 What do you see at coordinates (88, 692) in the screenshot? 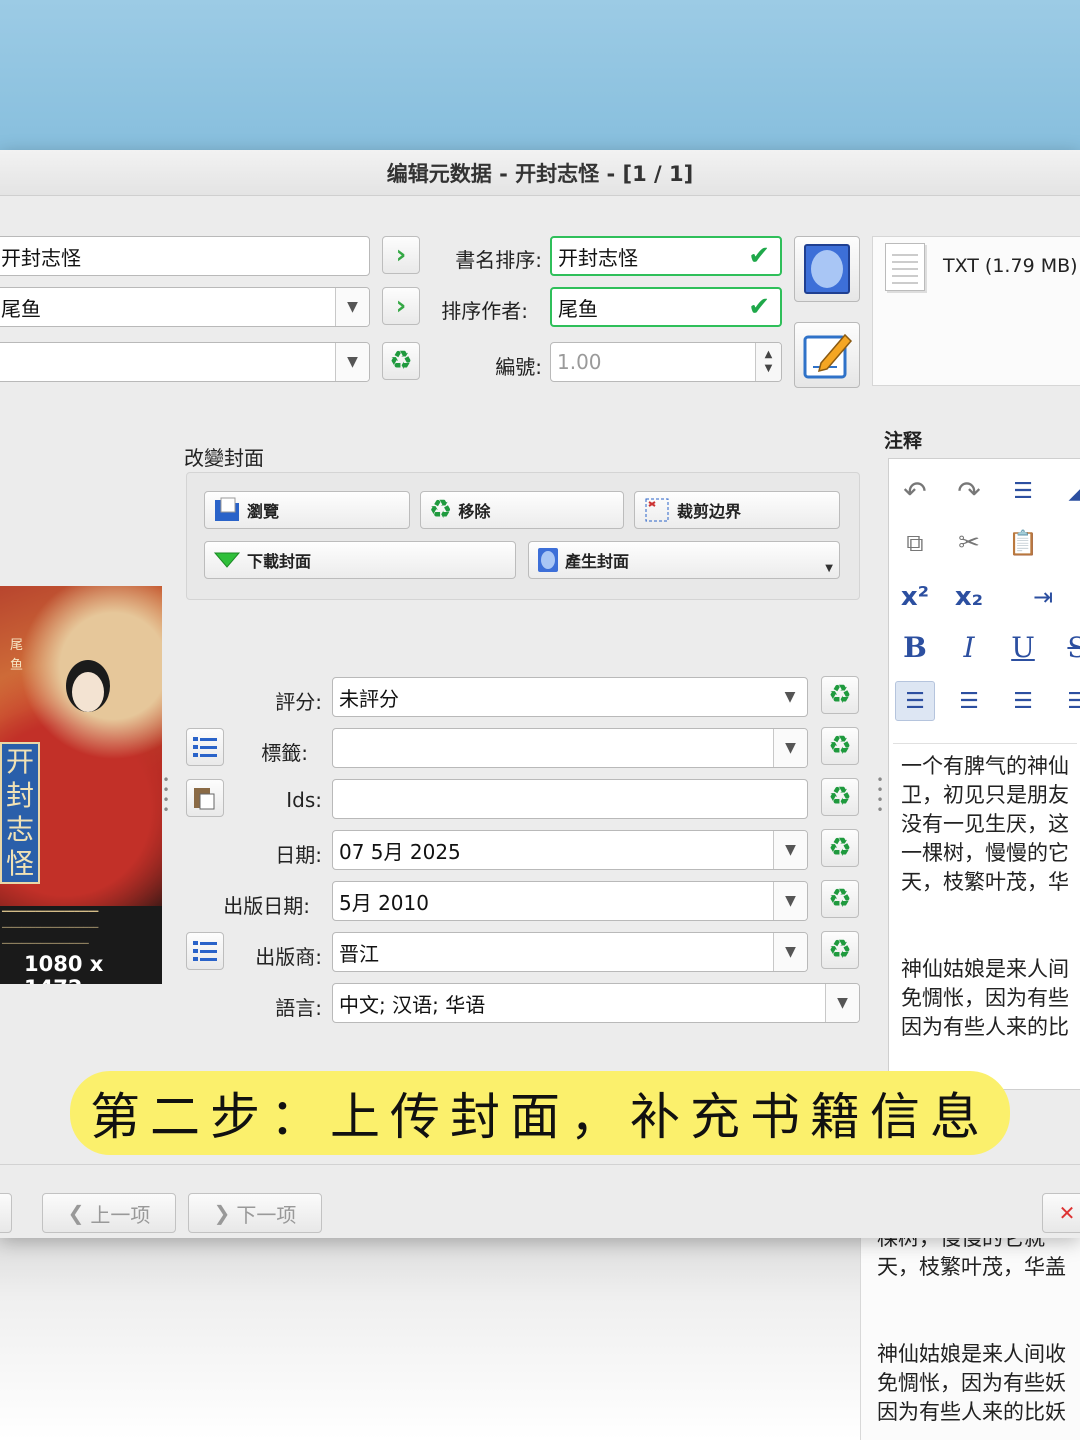
I see `cover-figure` at bounding box center [88, 692].